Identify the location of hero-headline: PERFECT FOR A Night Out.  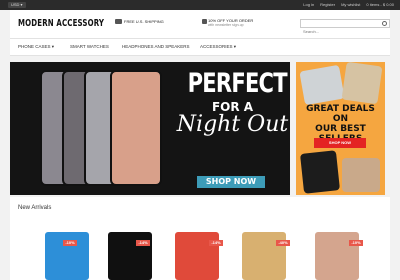
(232, 103).